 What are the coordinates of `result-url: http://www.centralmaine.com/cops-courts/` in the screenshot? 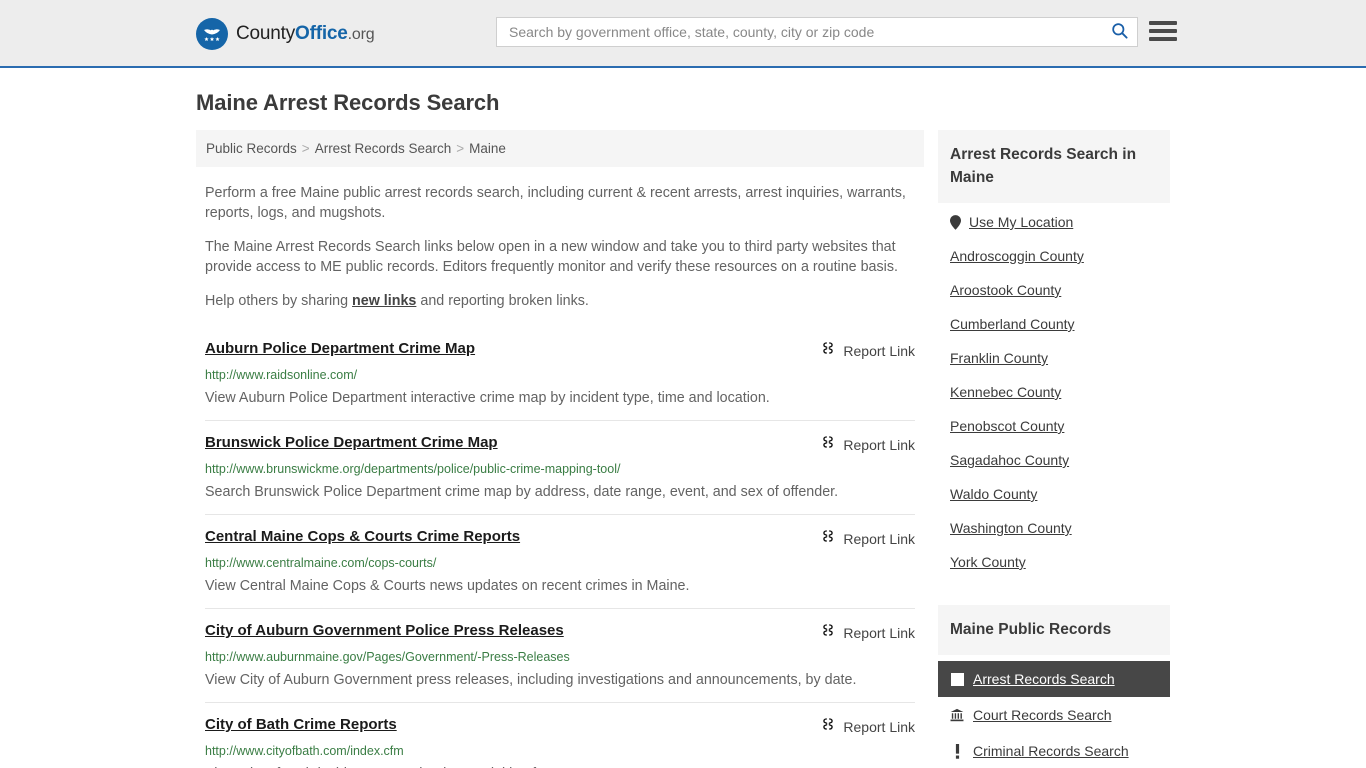 It's located at (560, 563).